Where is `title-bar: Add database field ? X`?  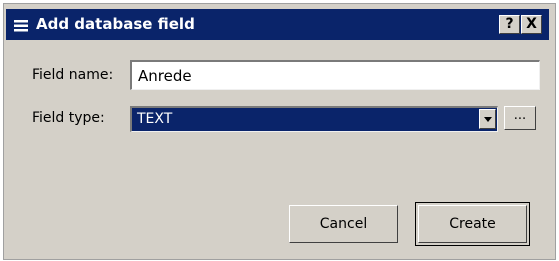
title-bar: Add database field ? X is located at coordinates (277, 24).